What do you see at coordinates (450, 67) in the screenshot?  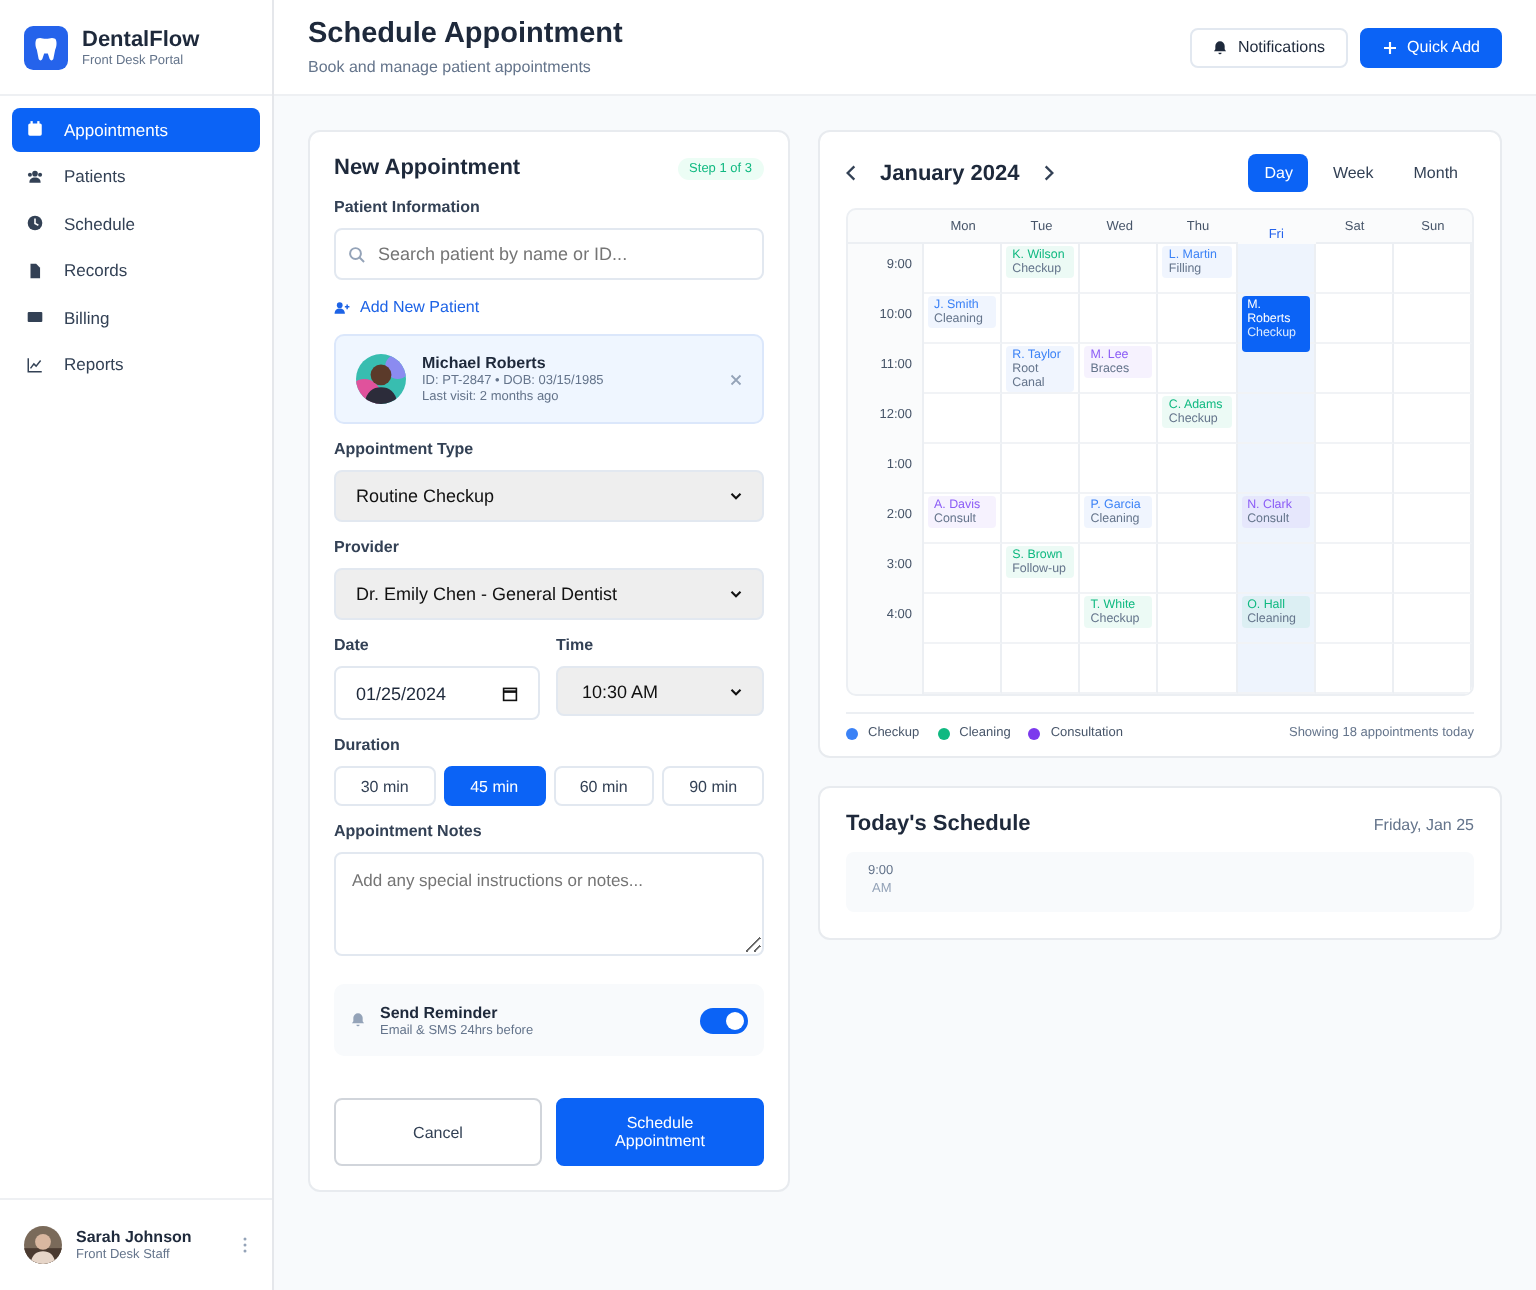 I see `page-subtitle: Book and manage patient appointments` at bounding box center [450, 67].